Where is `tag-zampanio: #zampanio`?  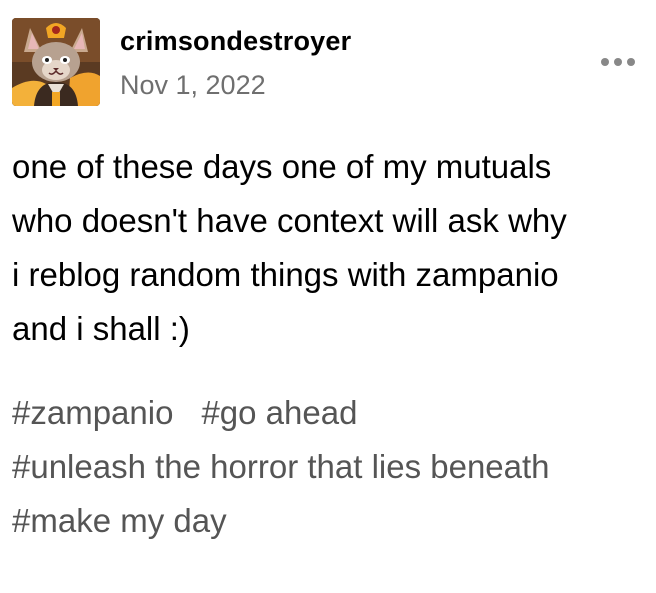
tag-zampanio: #zampanio is located at coordinates (92, 412).